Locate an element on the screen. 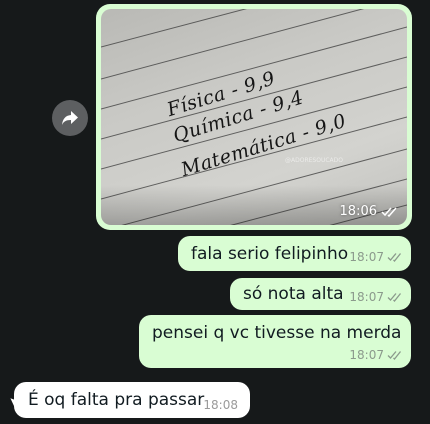 The image size is (430, 424). message-bubble: fala serio felipinho 18:07 is located at coordinates (294, 253).